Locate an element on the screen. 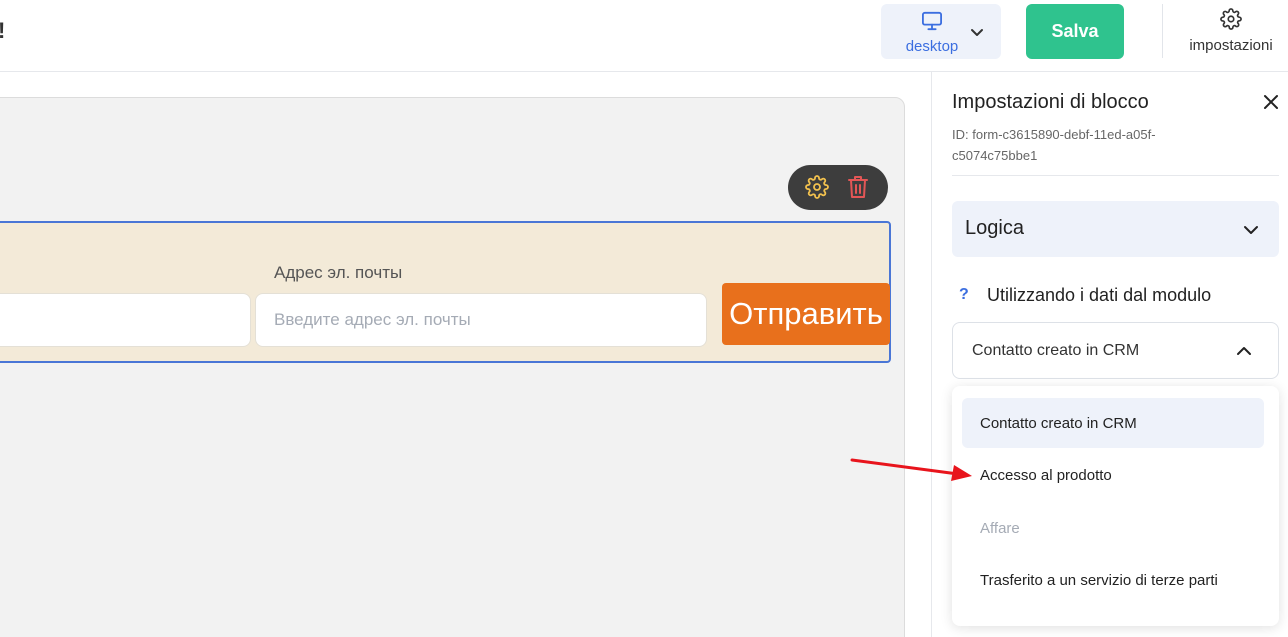 The height and width of the screenshot is (637, 1288). chevron-up-icon is located at coordinates (1244, 351).